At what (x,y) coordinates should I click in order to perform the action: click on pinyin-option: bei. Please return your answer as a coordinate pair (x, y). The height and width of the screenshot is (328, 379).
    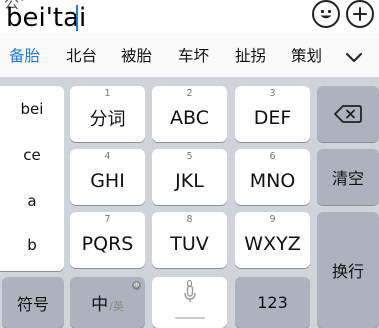
    Looking at the image, I should click on (32, 109).